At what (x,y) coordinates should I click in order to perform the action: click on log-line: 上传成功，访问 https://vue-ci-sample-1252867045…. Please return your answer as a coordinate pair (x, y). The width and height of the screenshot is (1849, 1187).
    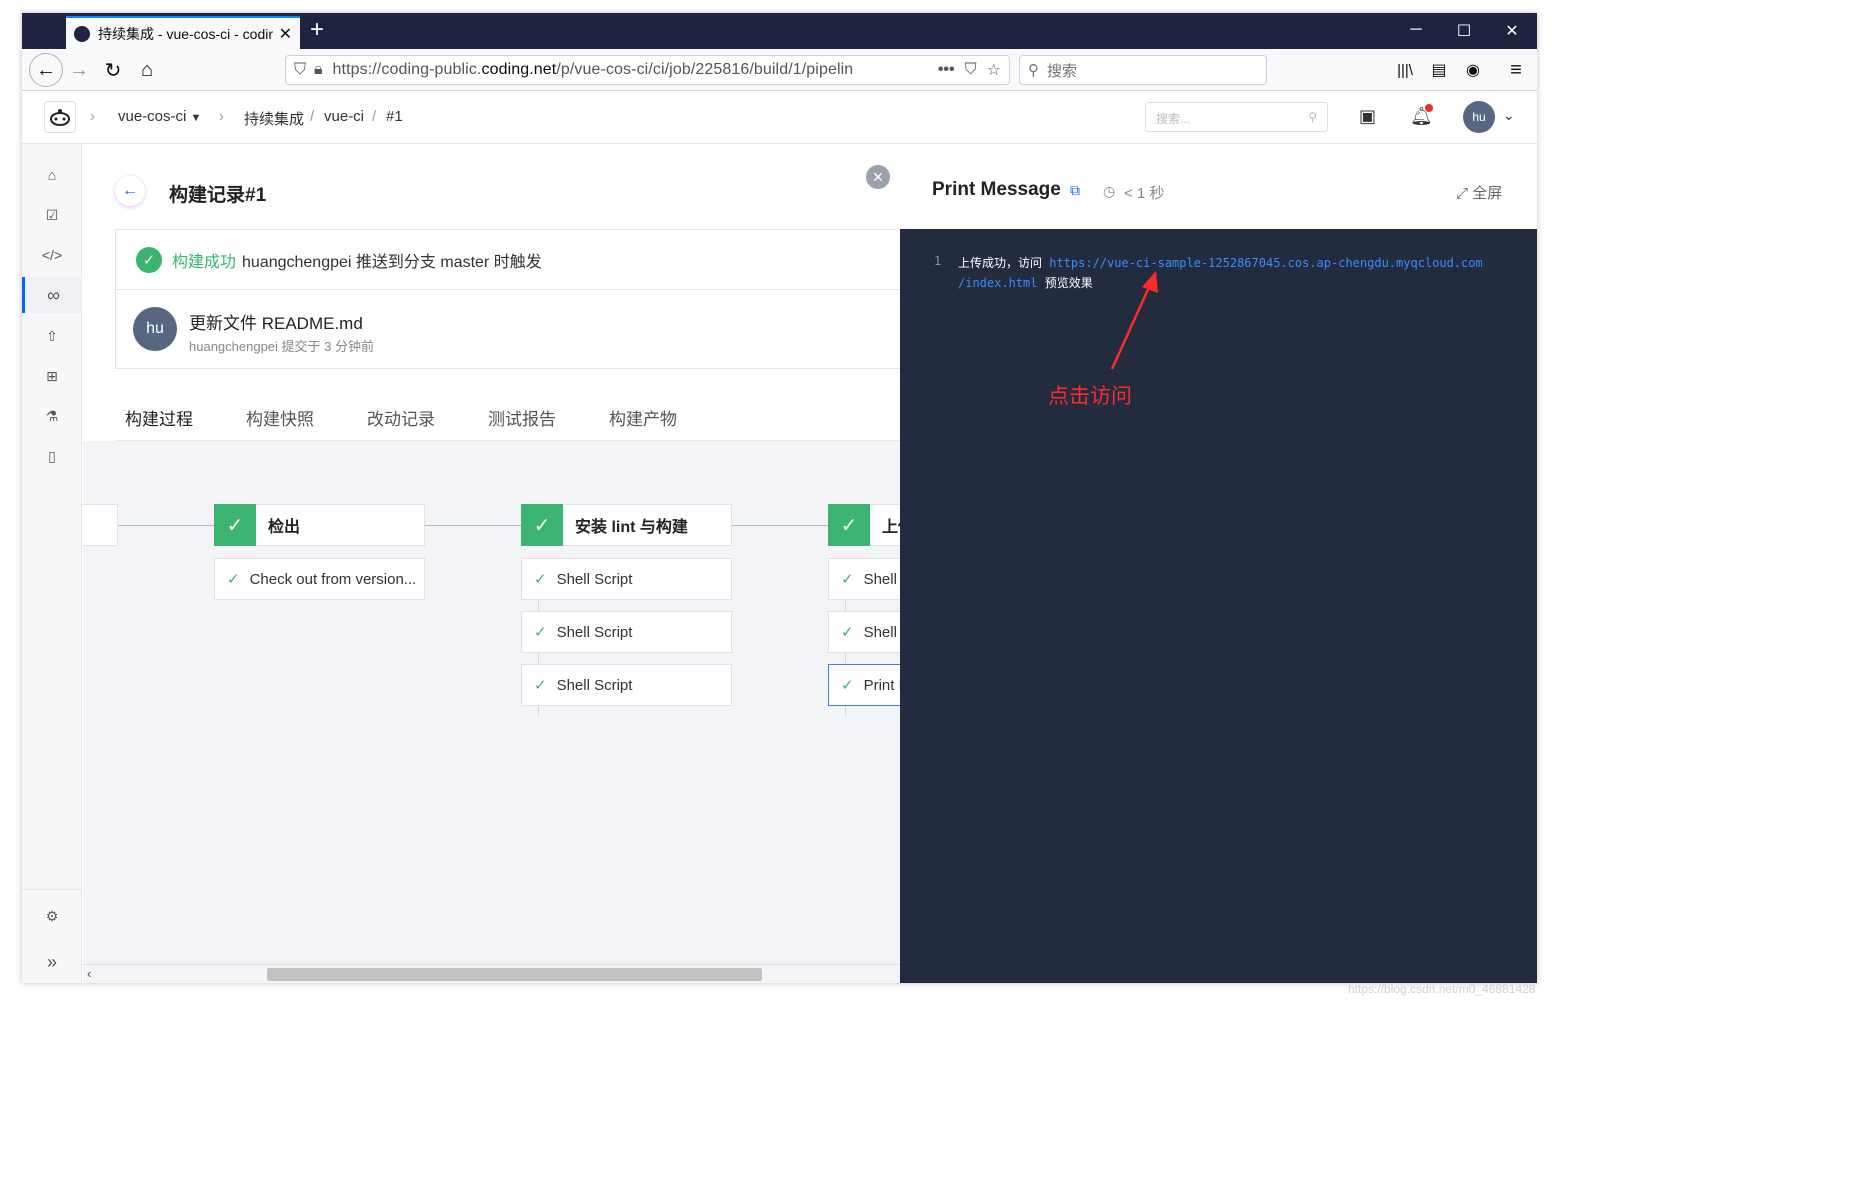
    Looking at the image, I should click on (1220, 262).